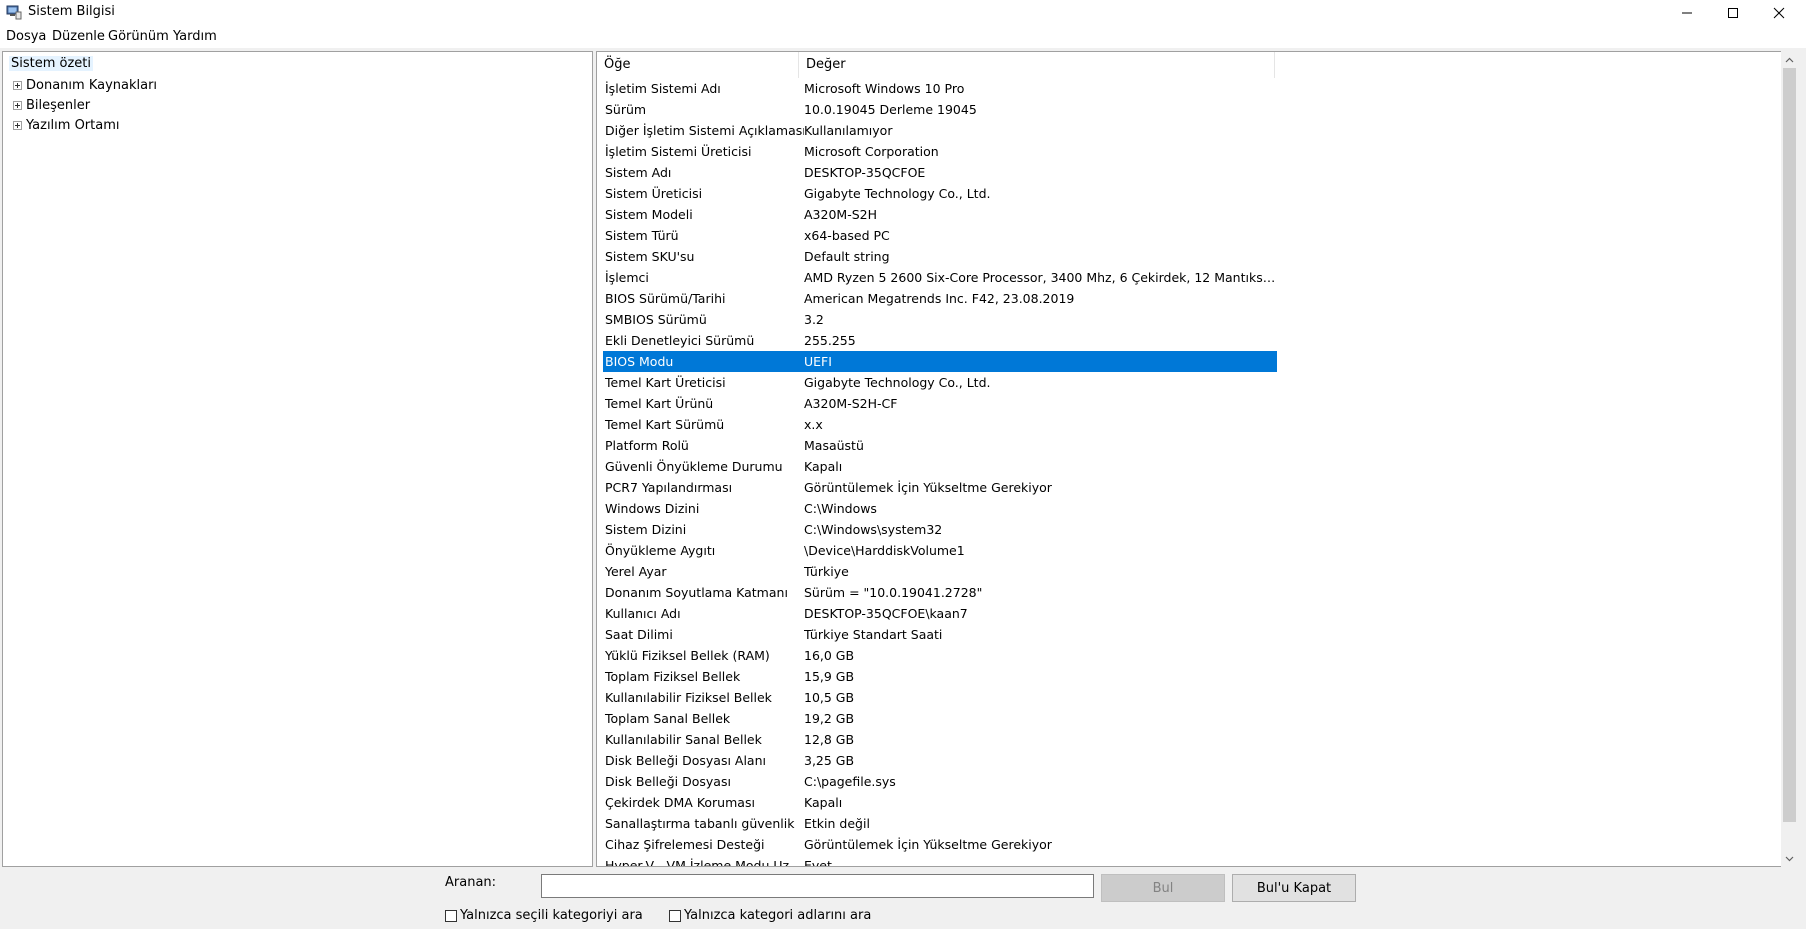  I want to click on row-item-cell: BIOS Modu, so click(639, 361).